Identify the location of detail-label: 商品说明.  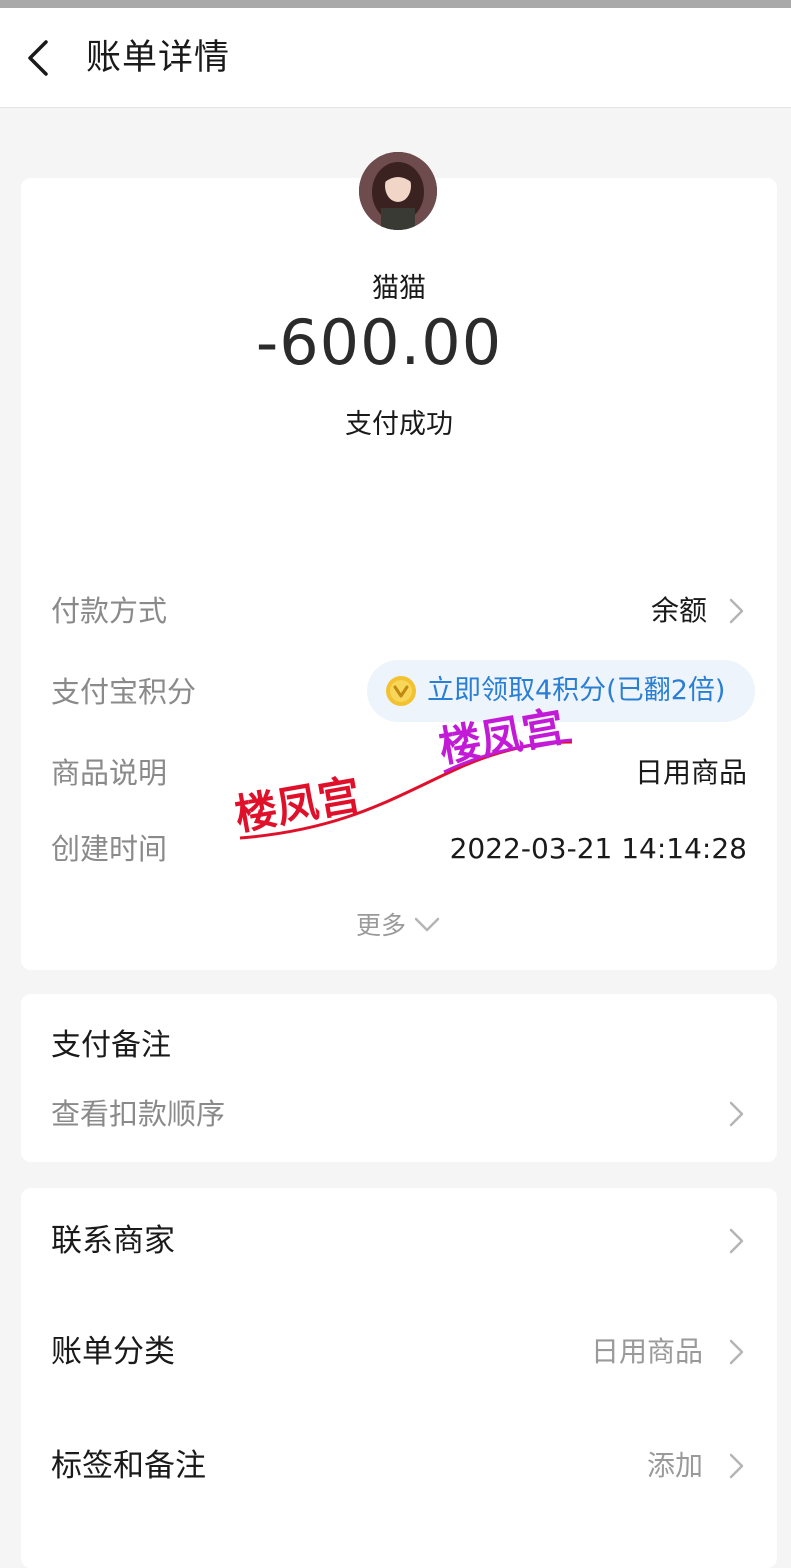
(109, 773).